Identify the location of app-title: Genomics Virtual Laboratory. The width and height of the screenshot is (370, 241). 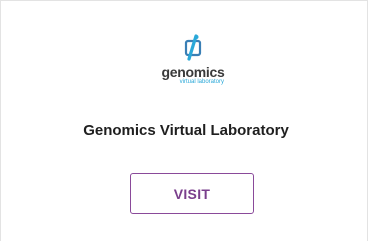
(186, 130).